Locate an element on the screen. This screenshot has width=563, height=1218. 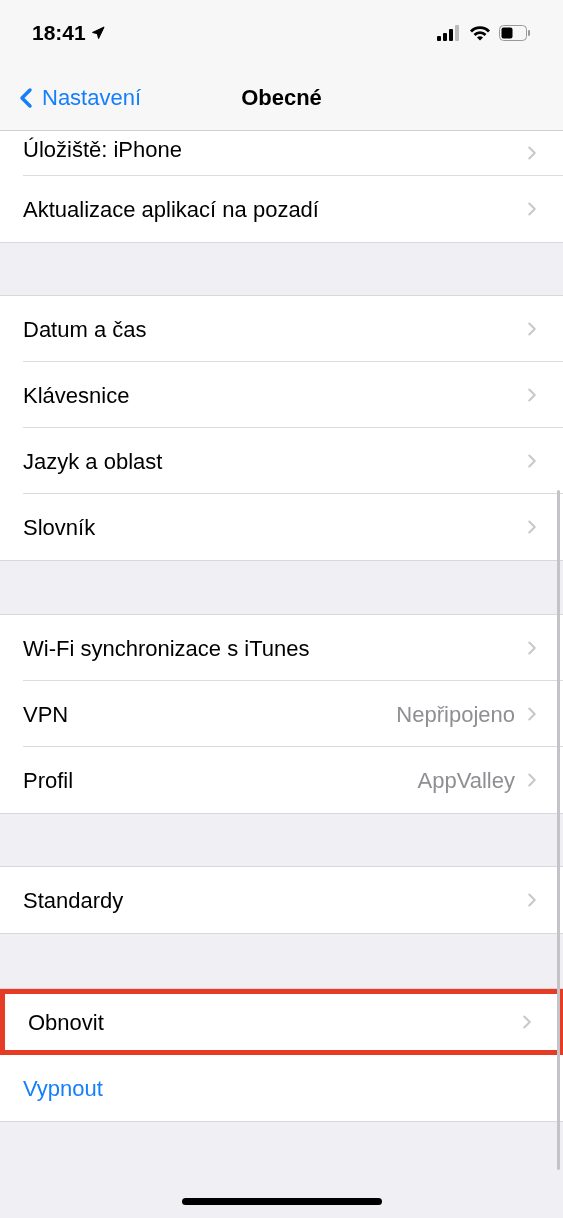
settings-row: VPN Nepřipojeno is located at coordinates (281, 714).